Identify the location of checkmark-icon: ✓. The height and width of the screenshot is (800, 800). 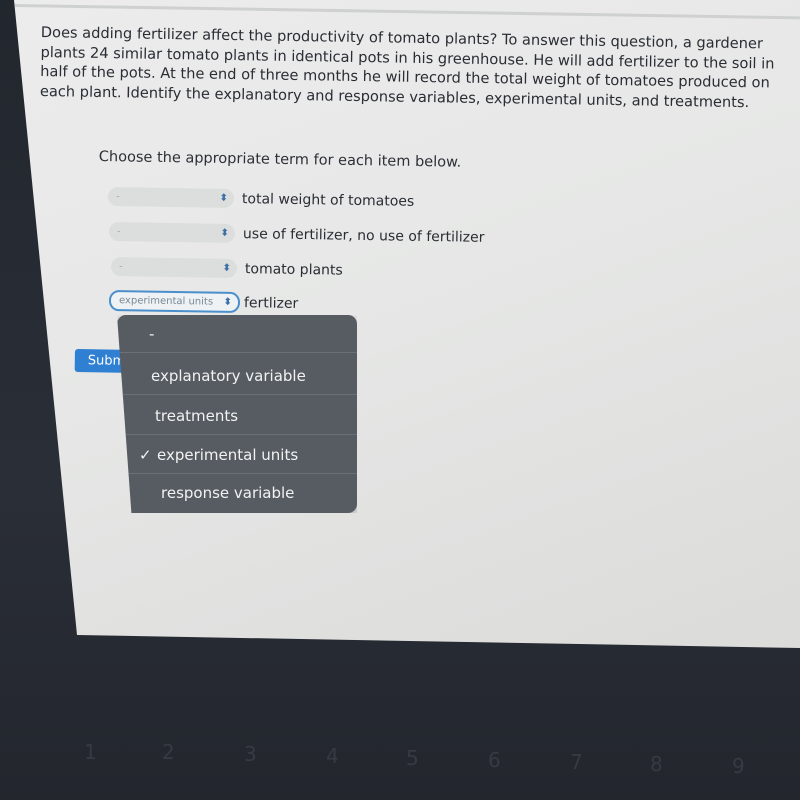
(145, 454).